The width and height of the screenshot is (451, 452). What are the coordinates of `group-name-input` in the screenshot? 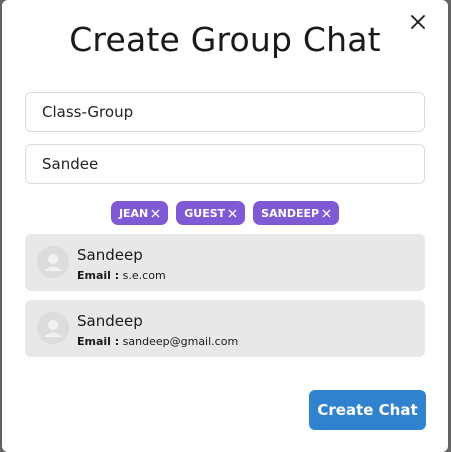 It's located at (225, 112).